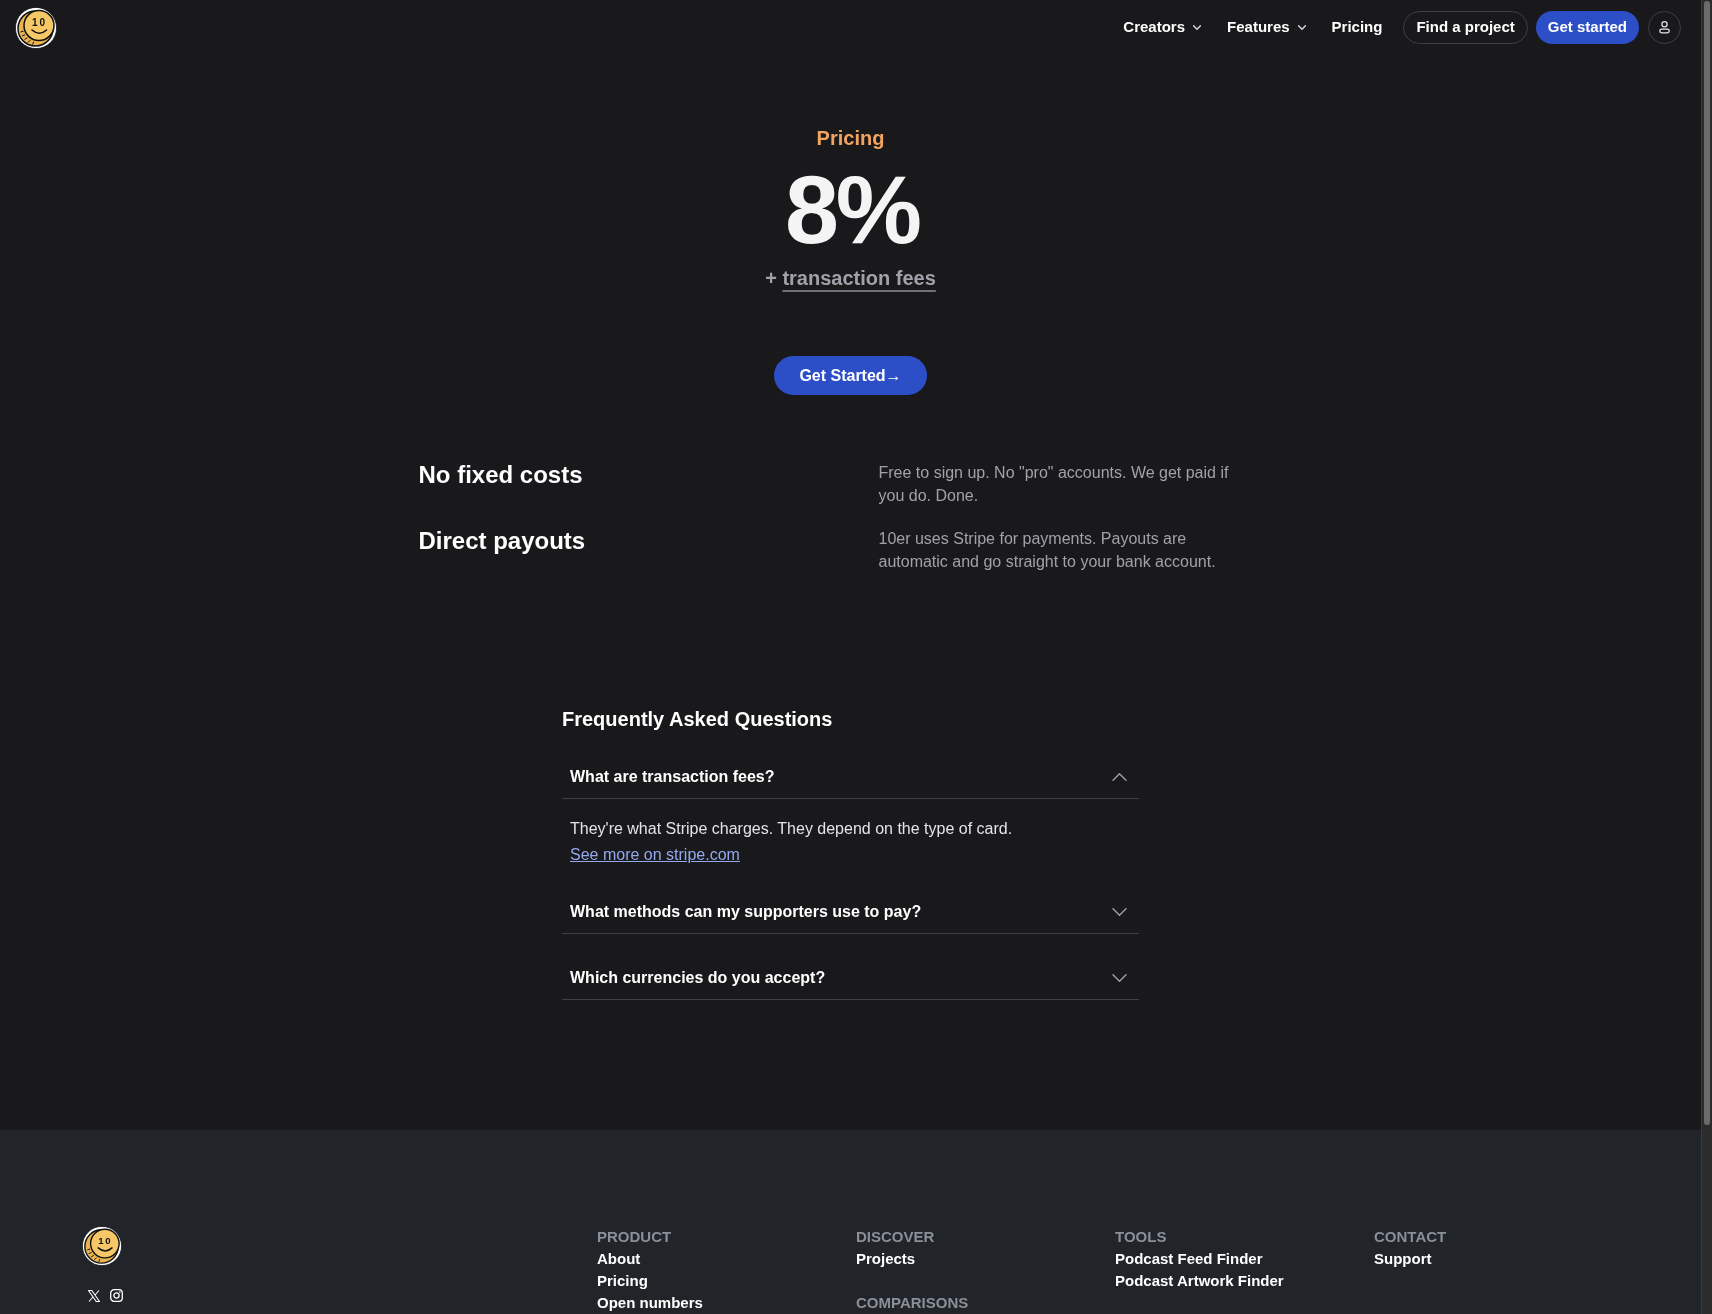 This screenshot has height=1314, width=1712. I want to click on transaction-fees-link: transaction fees, so click(859, 278).